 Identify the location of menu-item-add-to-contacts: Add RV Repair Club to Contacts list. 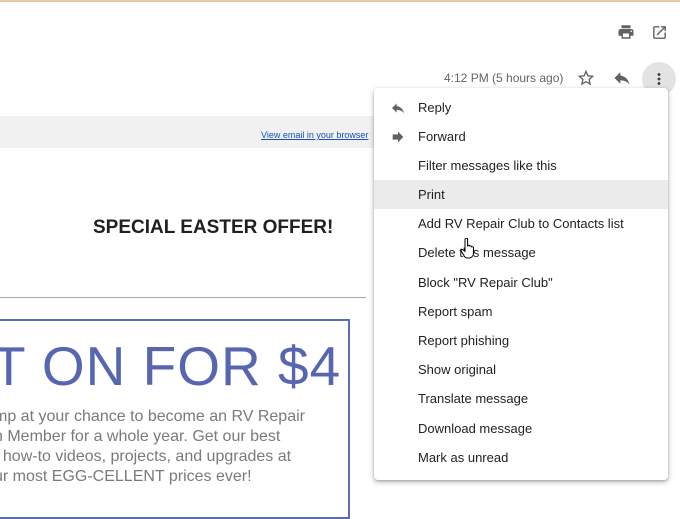
(521, 223).